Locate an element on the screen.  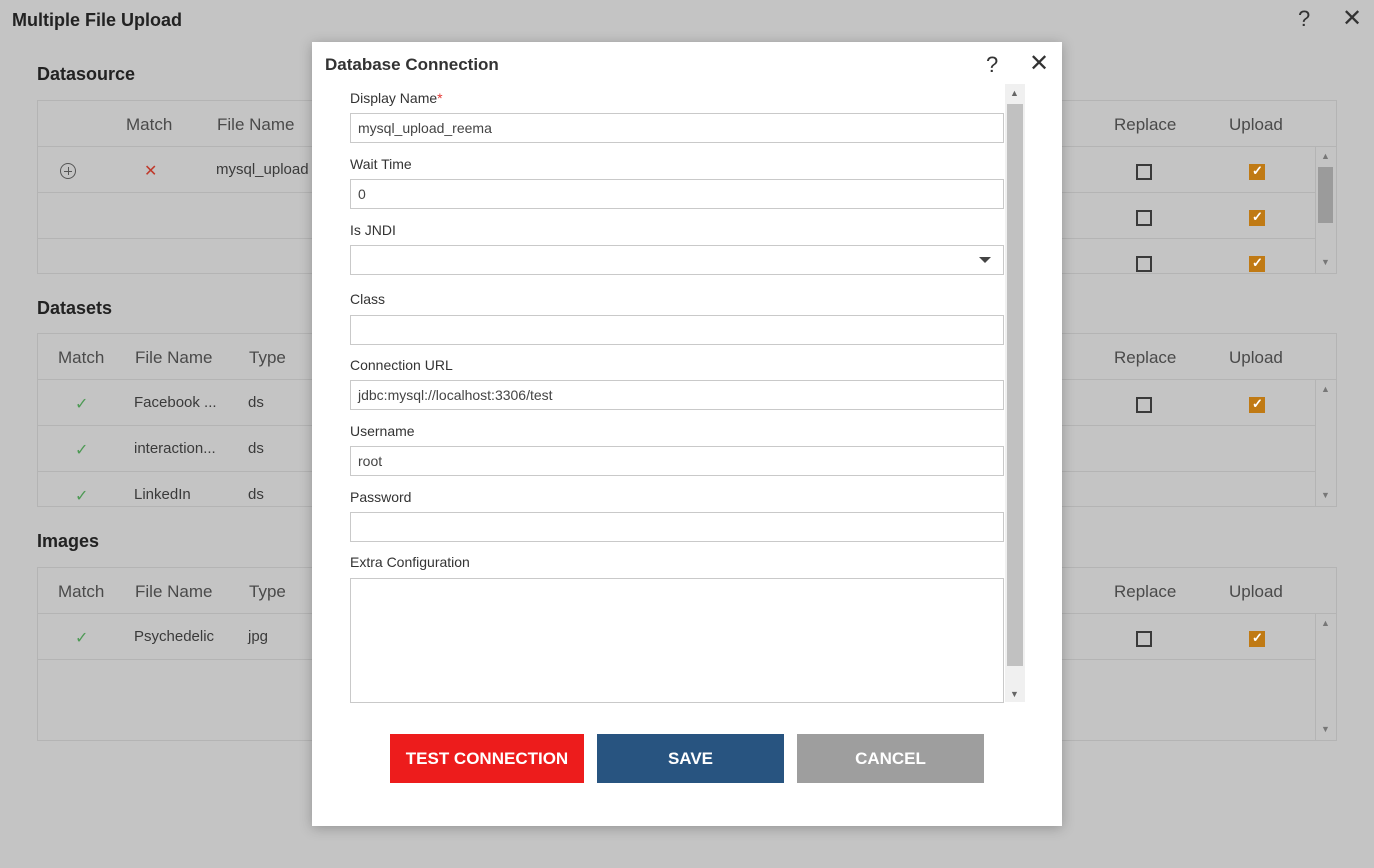
is-jndi-label: Is JNDI is located at coordinates (373, 230).